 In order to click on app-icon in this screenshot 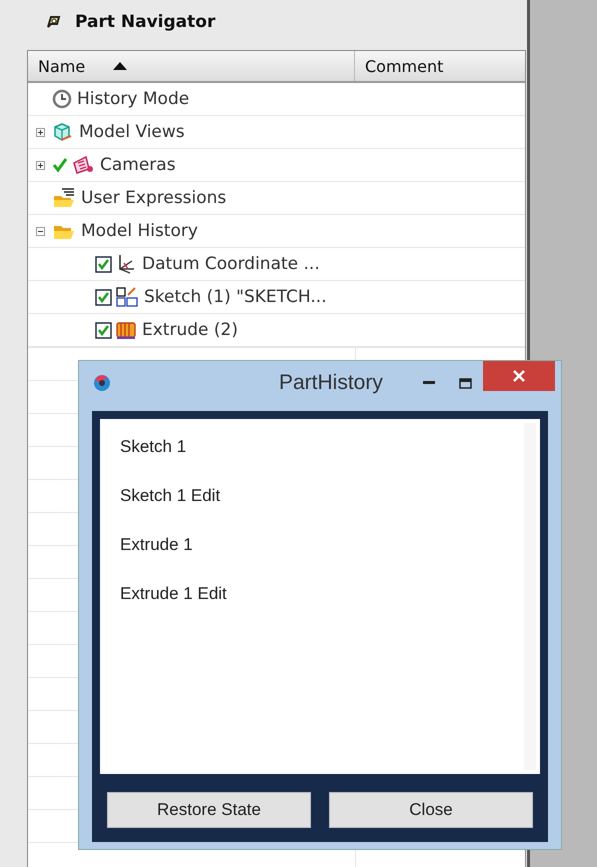, I will do `click(102, 383)`.